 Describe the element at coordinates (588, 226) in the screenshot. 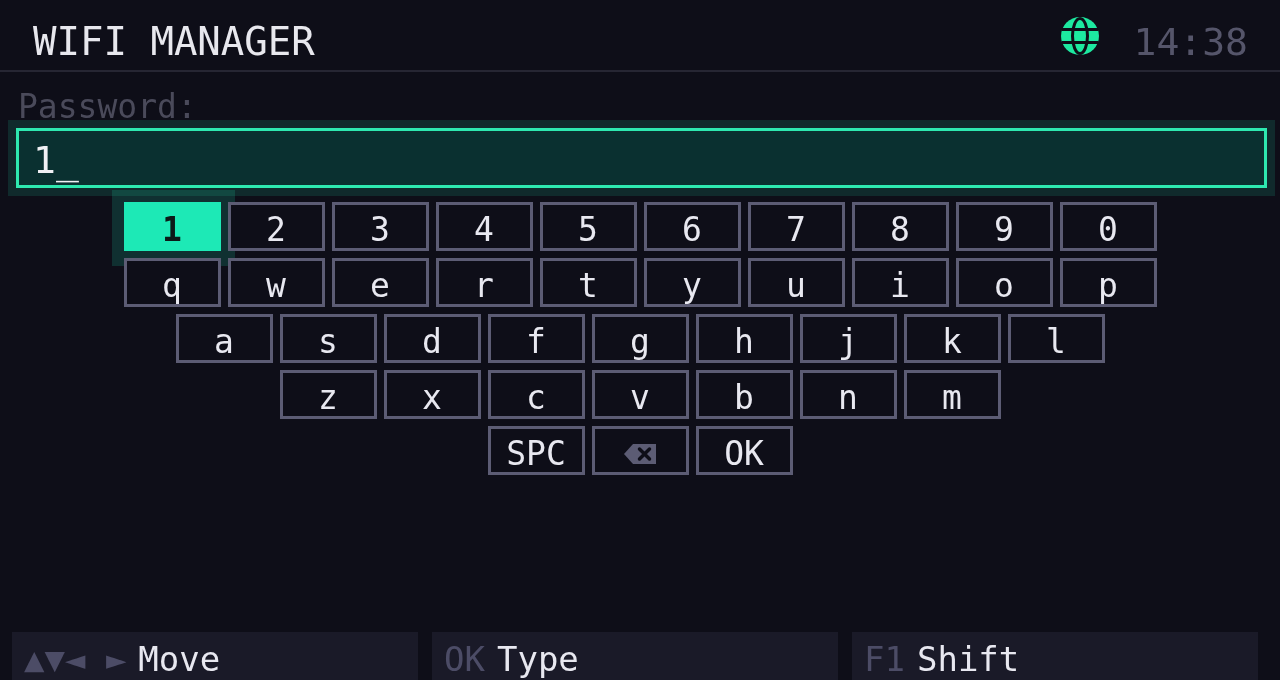

I see `keyboard-key: 5` at that location.